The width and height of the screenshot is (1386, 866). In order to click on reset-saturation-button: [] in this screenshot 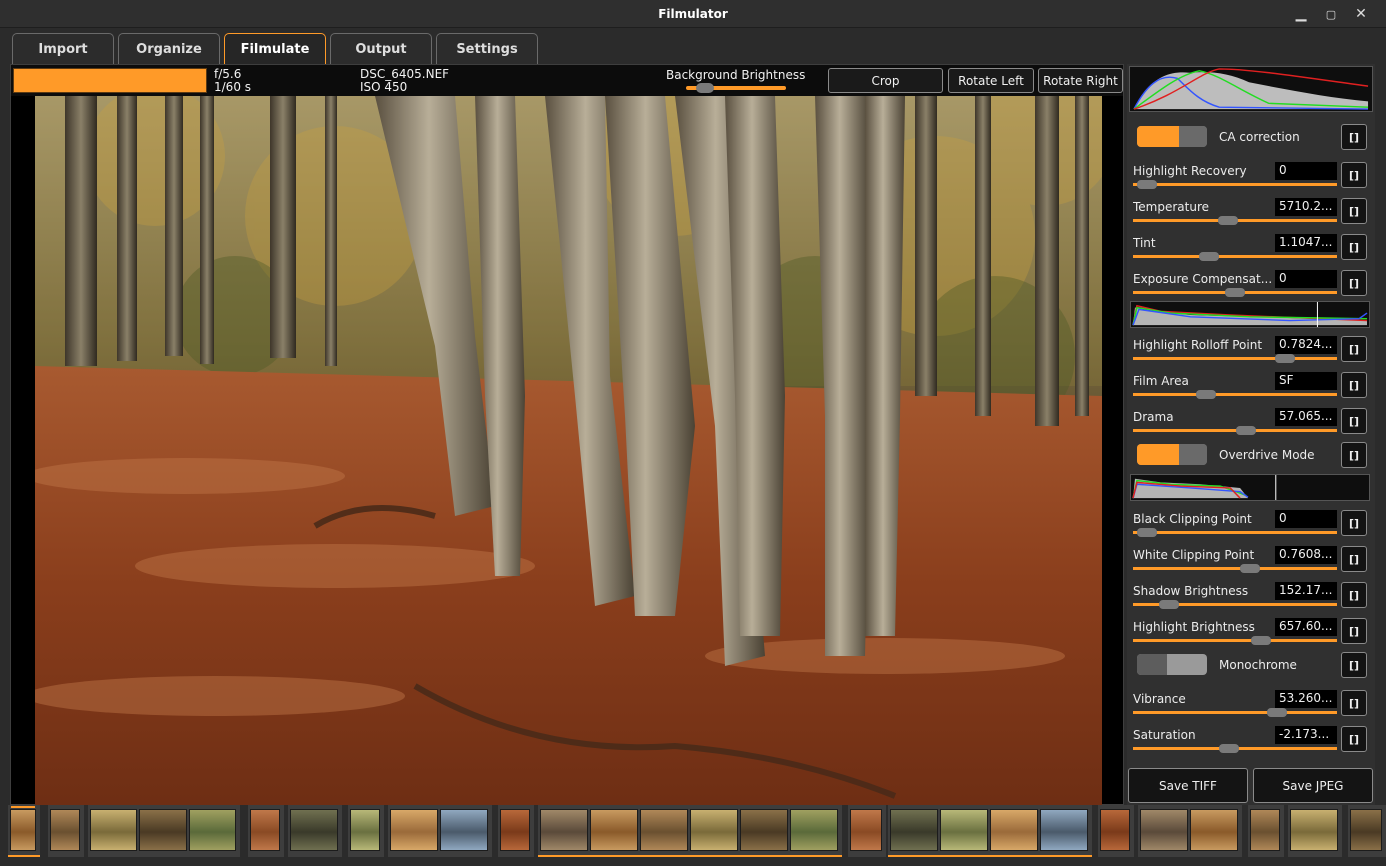, I will do `click(1354, 739)`.